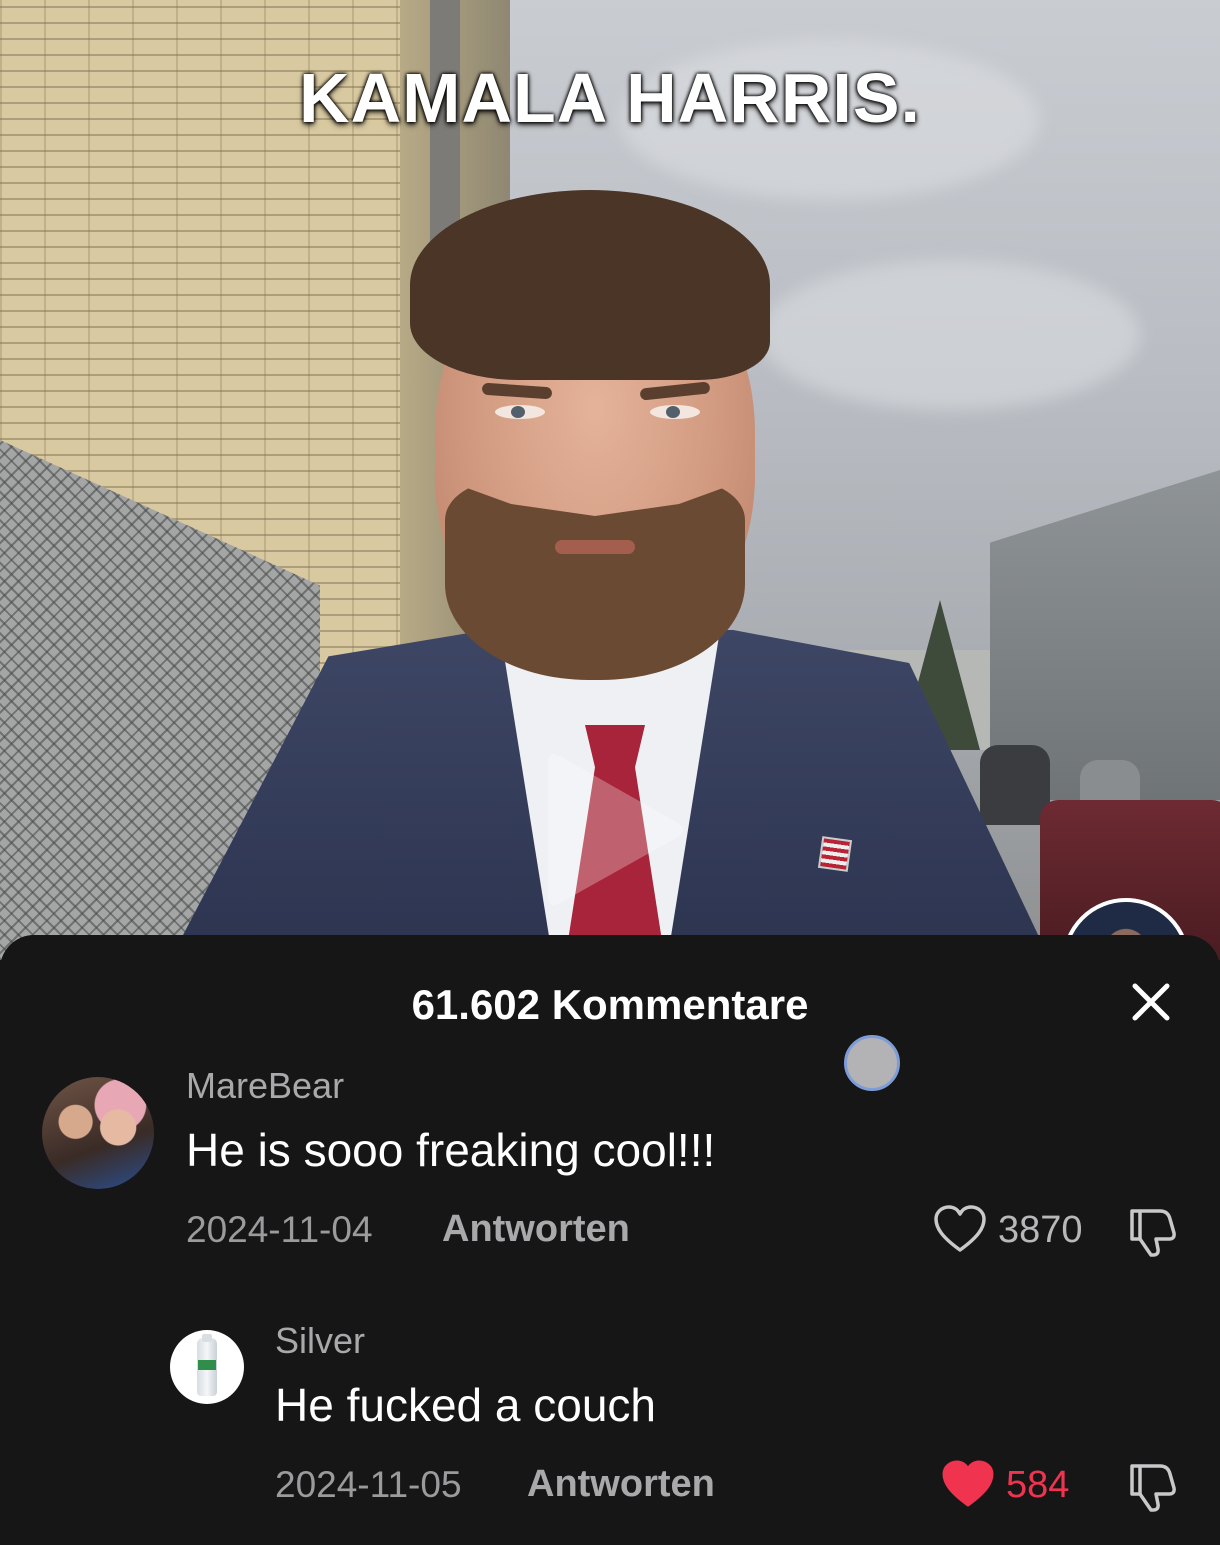 The height and width of the screenshot is (1545, 1220). I want to click on play-icon, so click(618, 830).